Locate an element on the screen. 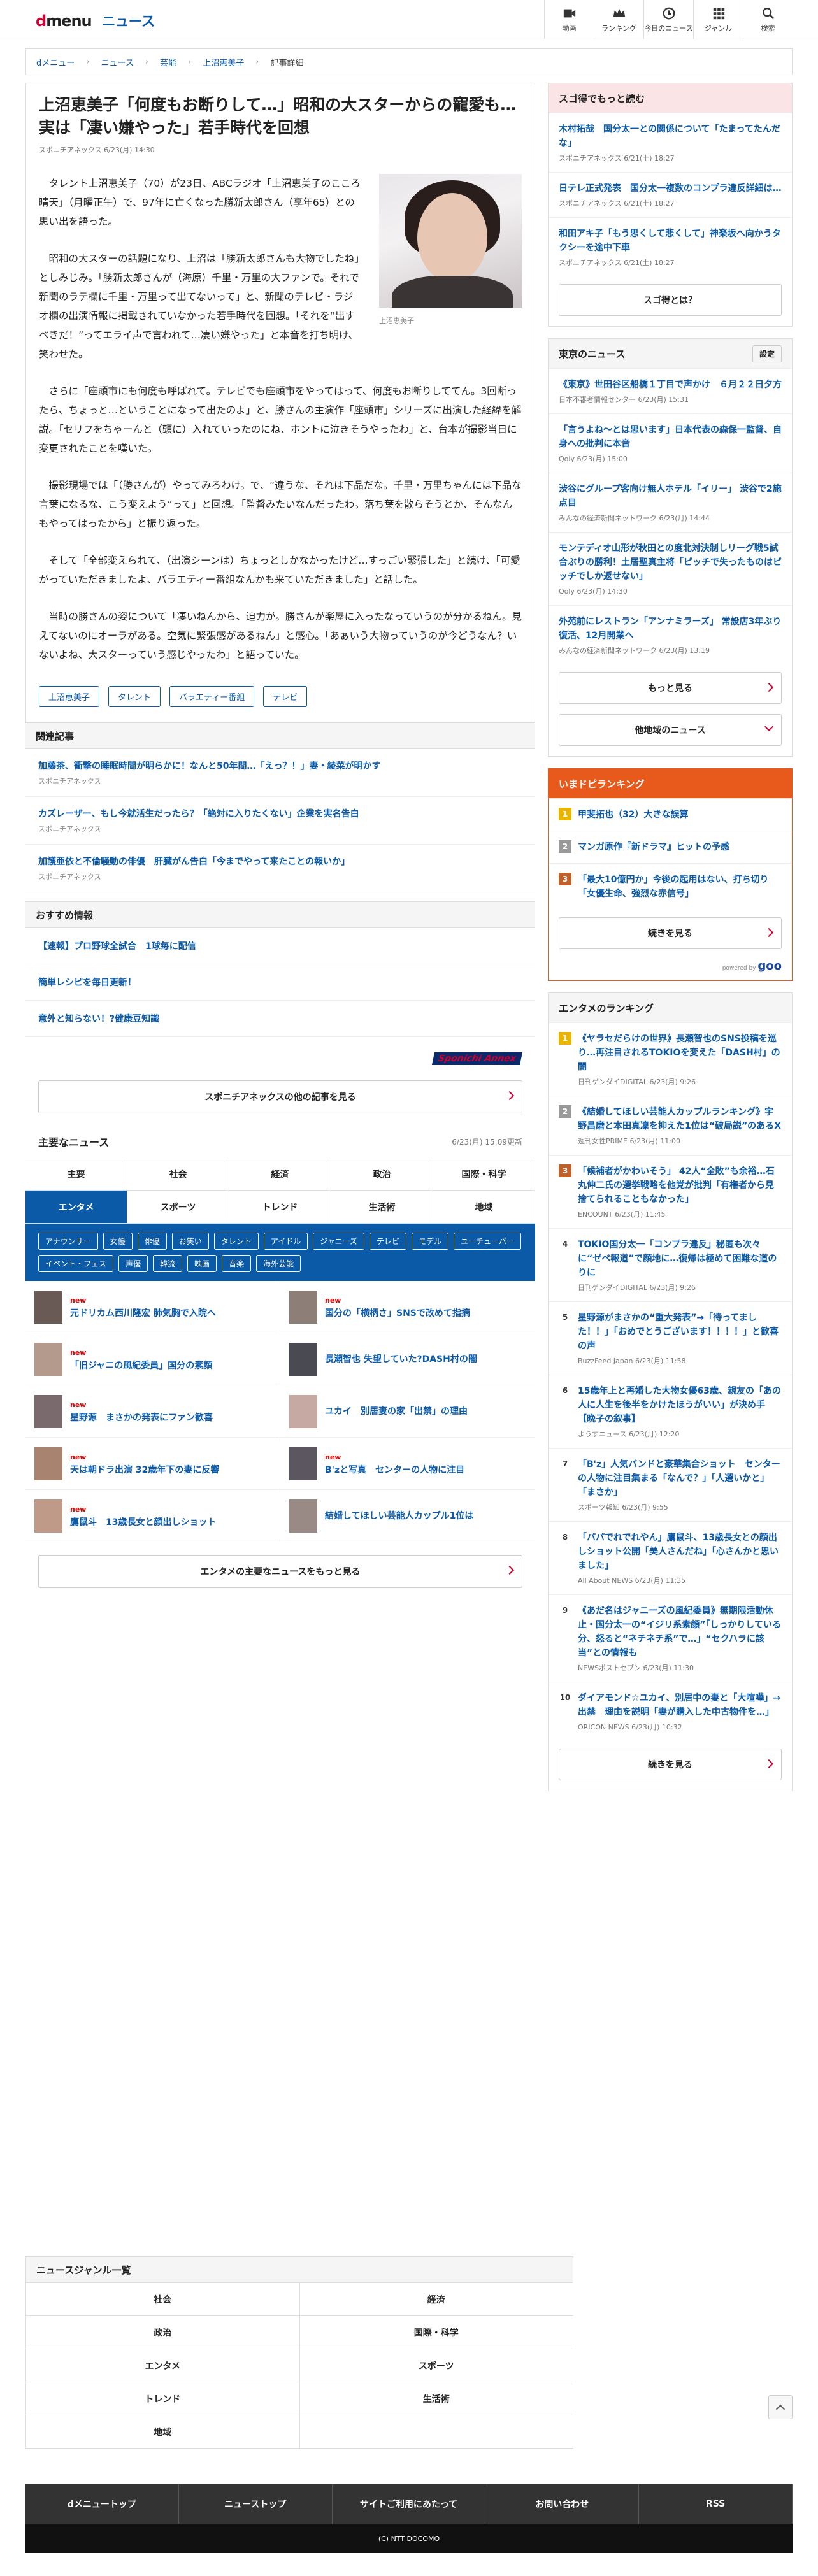  tab-trend: トレンド is located at coordinates (280, 1207).